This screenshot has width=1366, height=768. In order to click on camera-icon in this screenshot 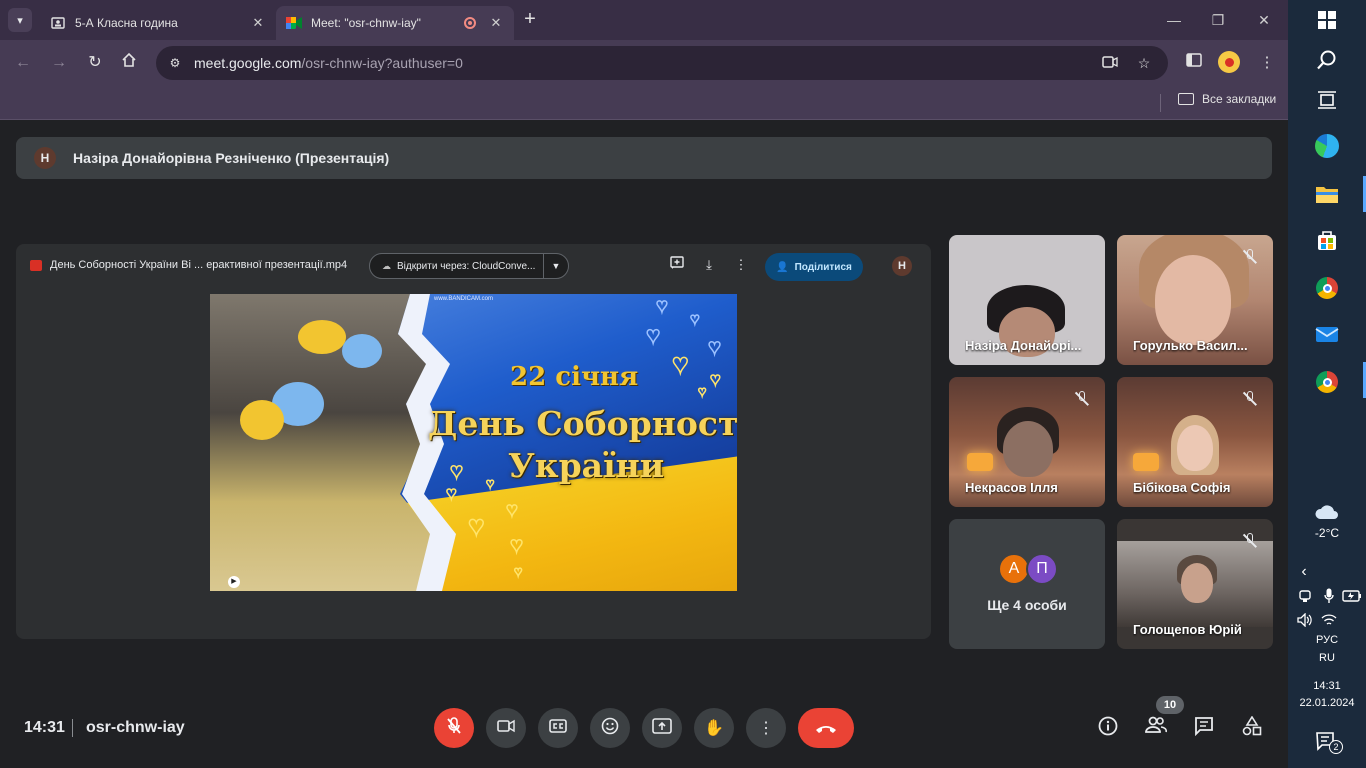, I will do `click(1110, 63)`.